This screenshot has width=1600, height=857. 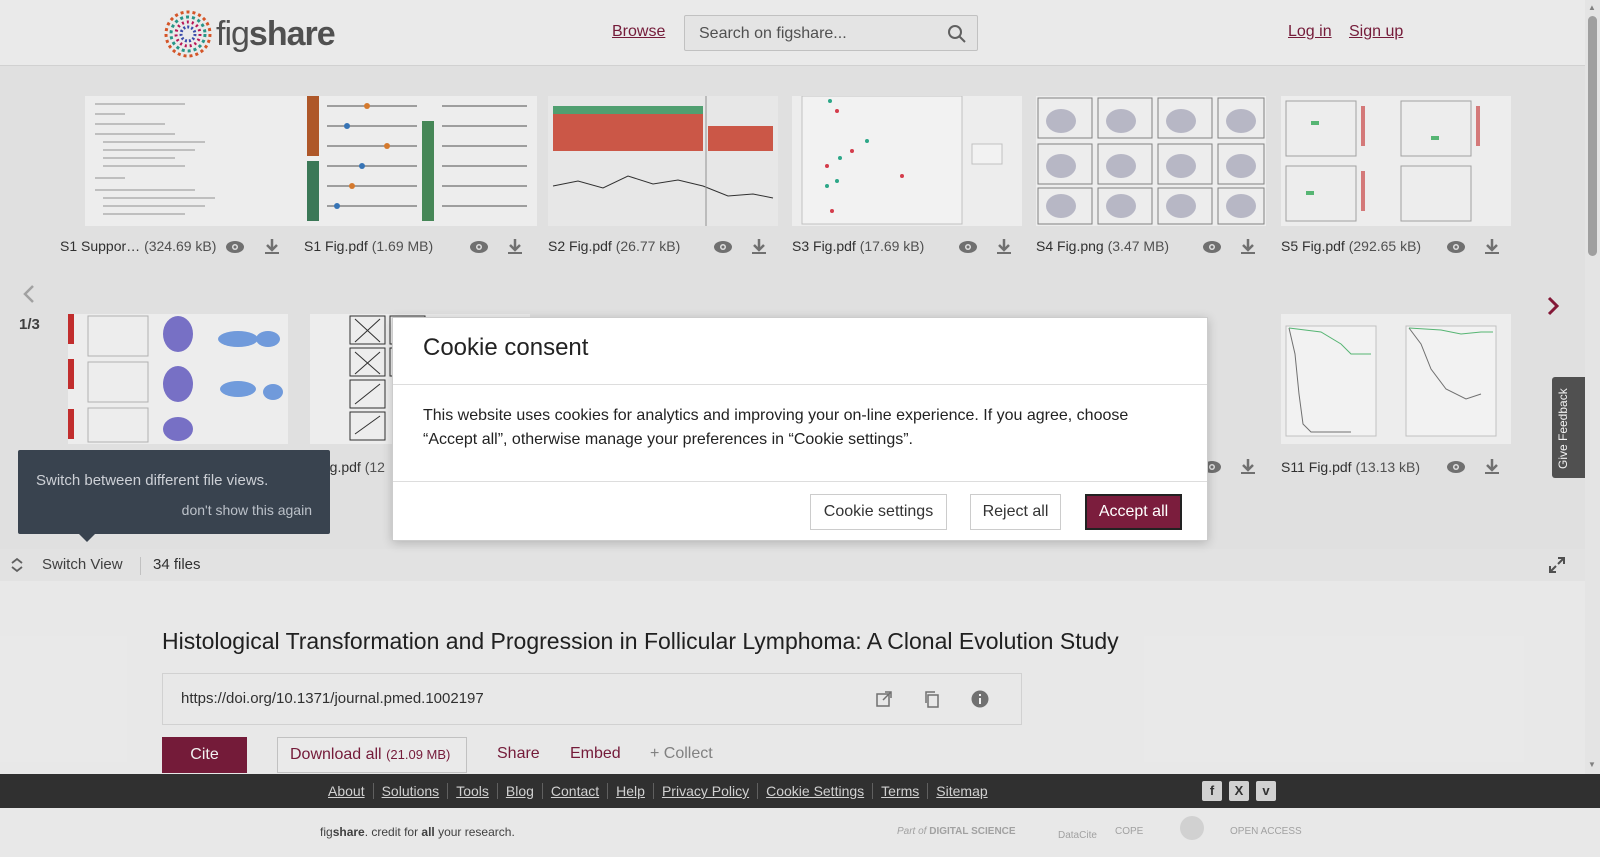 What do you see at coordinates (1015, 512) in the screenshot?
I see `reject-all-button: Reject all` at bounding box center [1015, 512].